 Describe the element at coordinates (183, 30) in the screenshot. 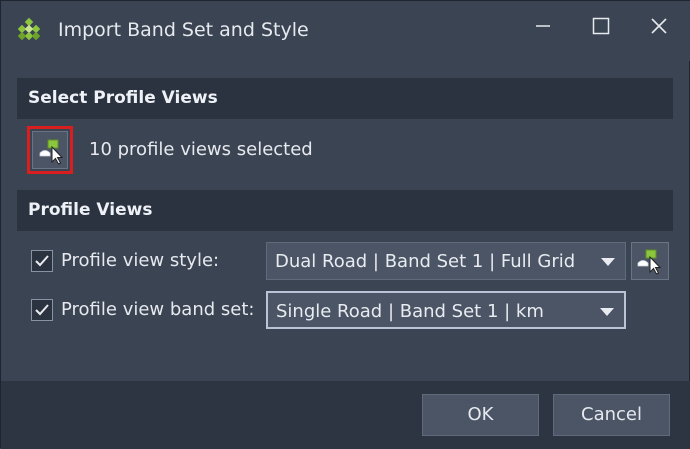

I see `window-title: Import Band Set and Style` at that location.